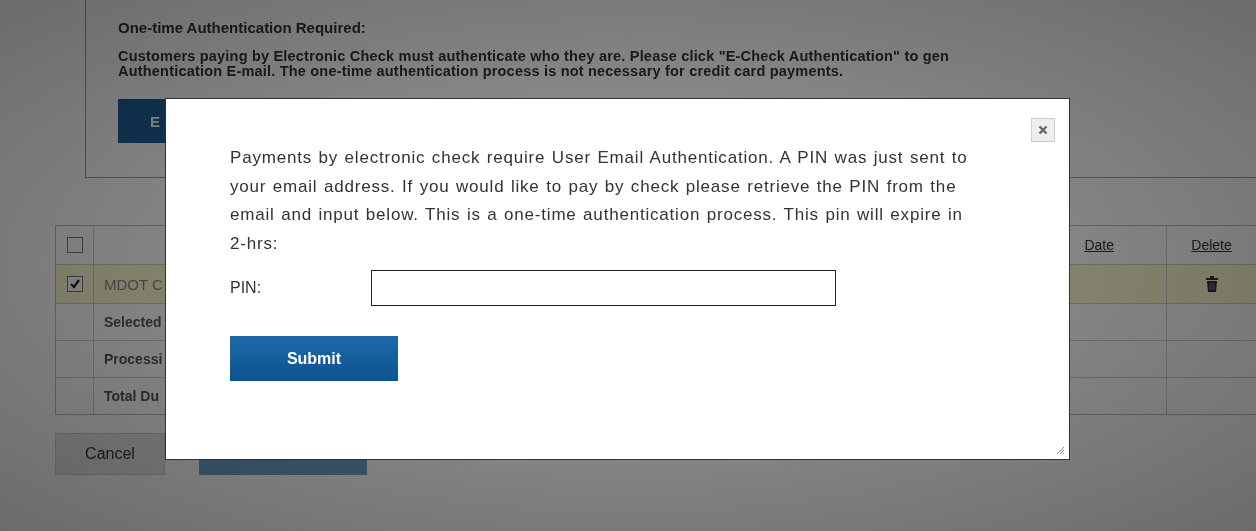 This screenshot has width=1256, height=531. Describe the element at coordinates (1211, 284) in the screenshot. I see `trash-icon` at that location.